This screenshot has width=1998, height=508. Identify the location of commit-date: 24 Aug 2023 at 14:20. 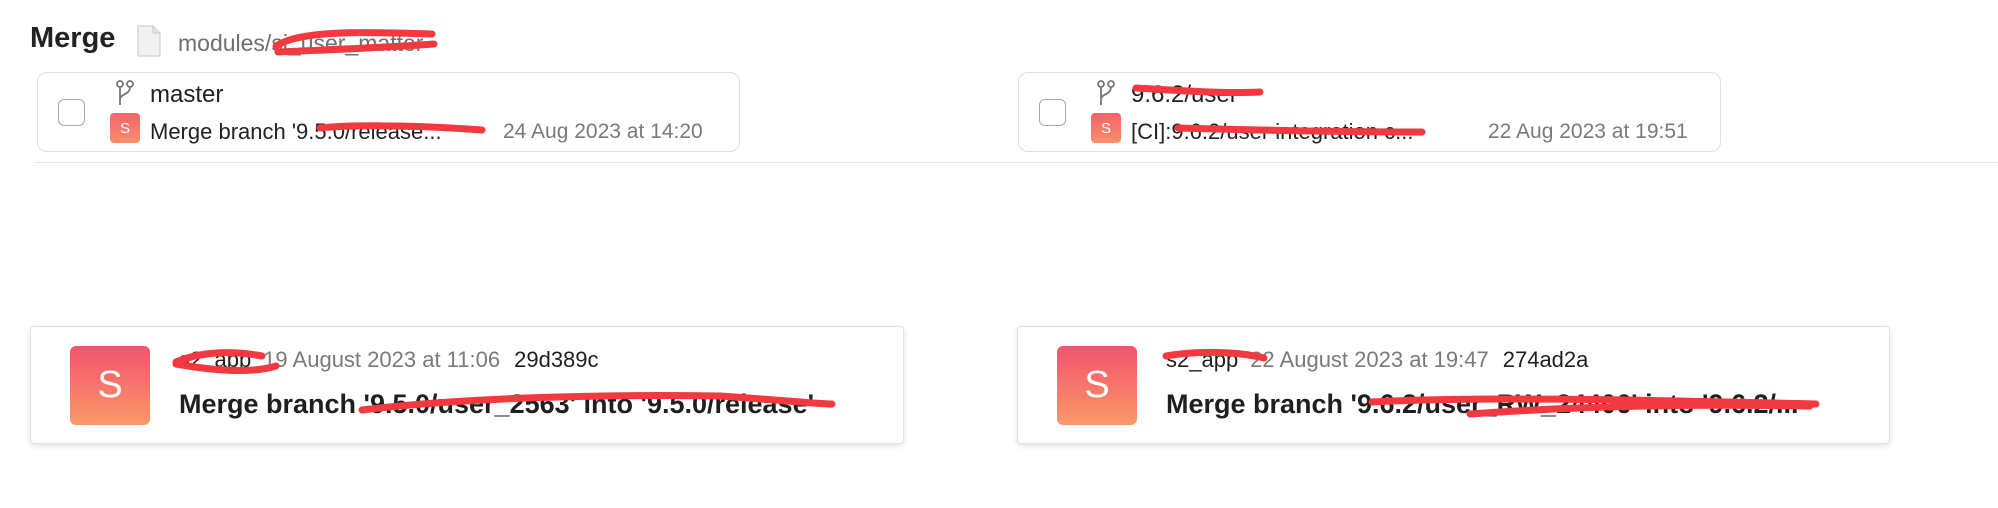
(603, 131).